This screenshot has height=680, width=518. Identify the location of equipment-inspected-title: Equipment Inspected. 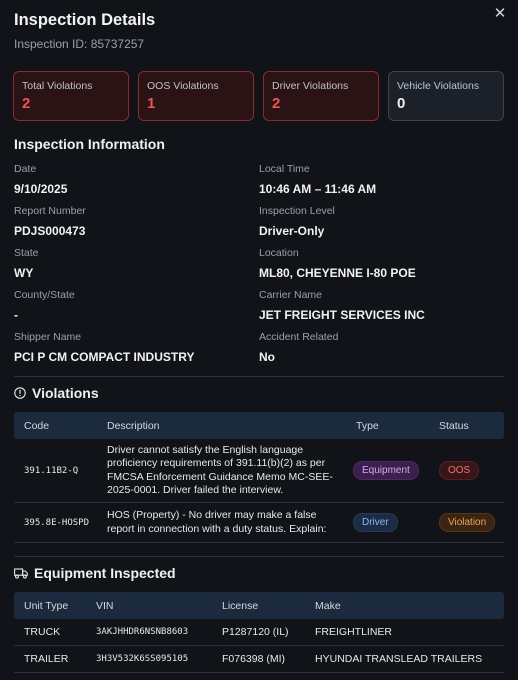
(95, 573).